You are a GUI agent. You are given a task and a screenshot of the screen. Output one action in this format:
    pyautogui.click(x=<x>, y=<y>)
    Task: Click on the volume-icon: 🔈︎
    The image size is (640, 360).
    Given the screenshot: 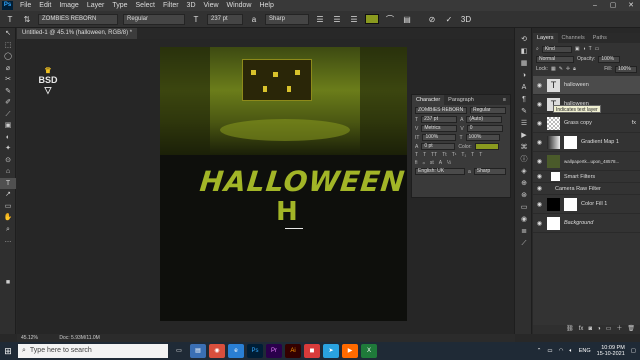 What is the action you would take?
    pyautogui.click(x=570, y=351)
    